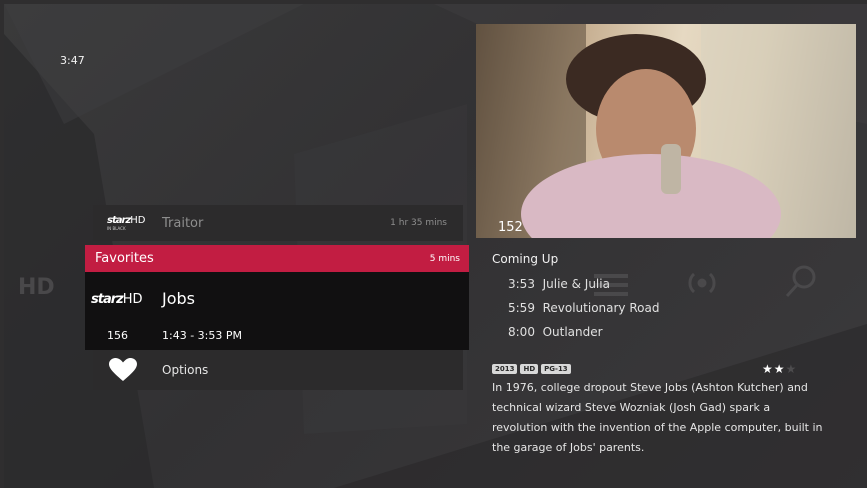  I want to click on search-icon, so click(800, 281).